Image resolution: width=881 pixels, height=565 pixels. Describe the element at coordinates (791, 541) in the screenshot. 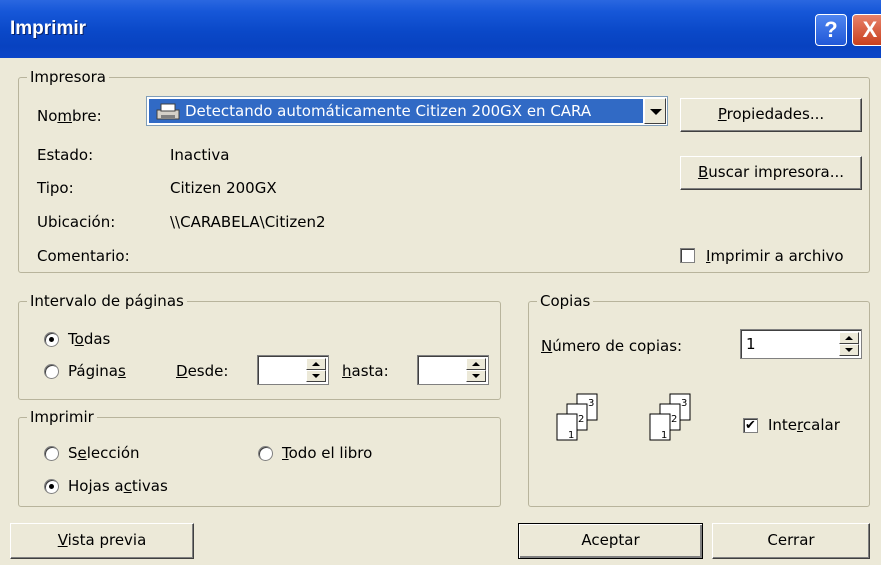

I see `close-button: Cerrar` at that location.